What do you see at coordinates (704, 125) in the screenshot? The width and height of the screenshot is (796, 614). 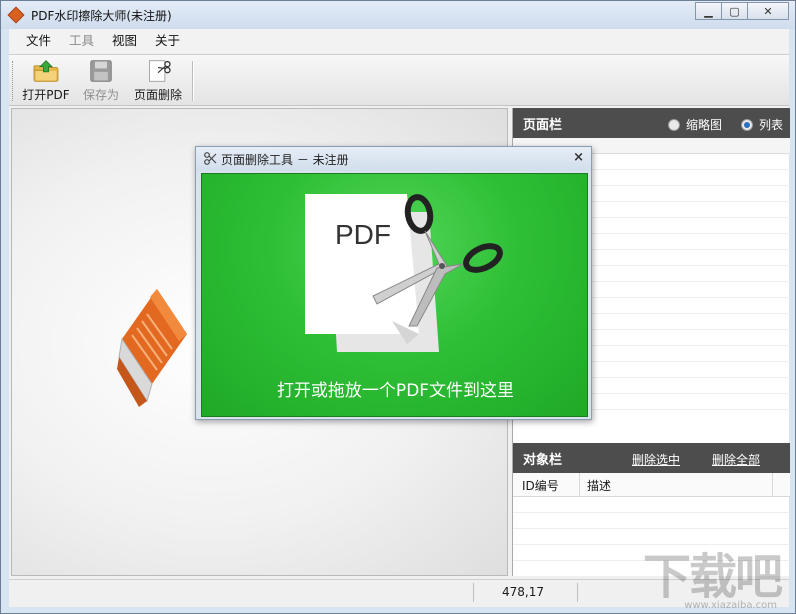 I see `radio-thumbnail-label: 缩略图` at bounding box center [704, 125].